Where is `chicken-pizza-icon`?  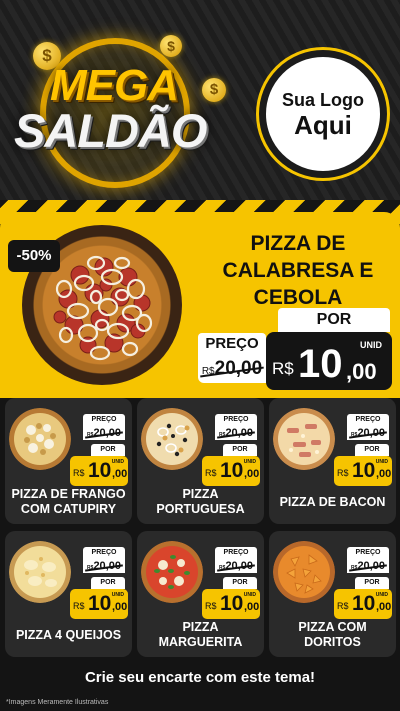
chicken-pizza-icon is located at coordinates (40, 439).